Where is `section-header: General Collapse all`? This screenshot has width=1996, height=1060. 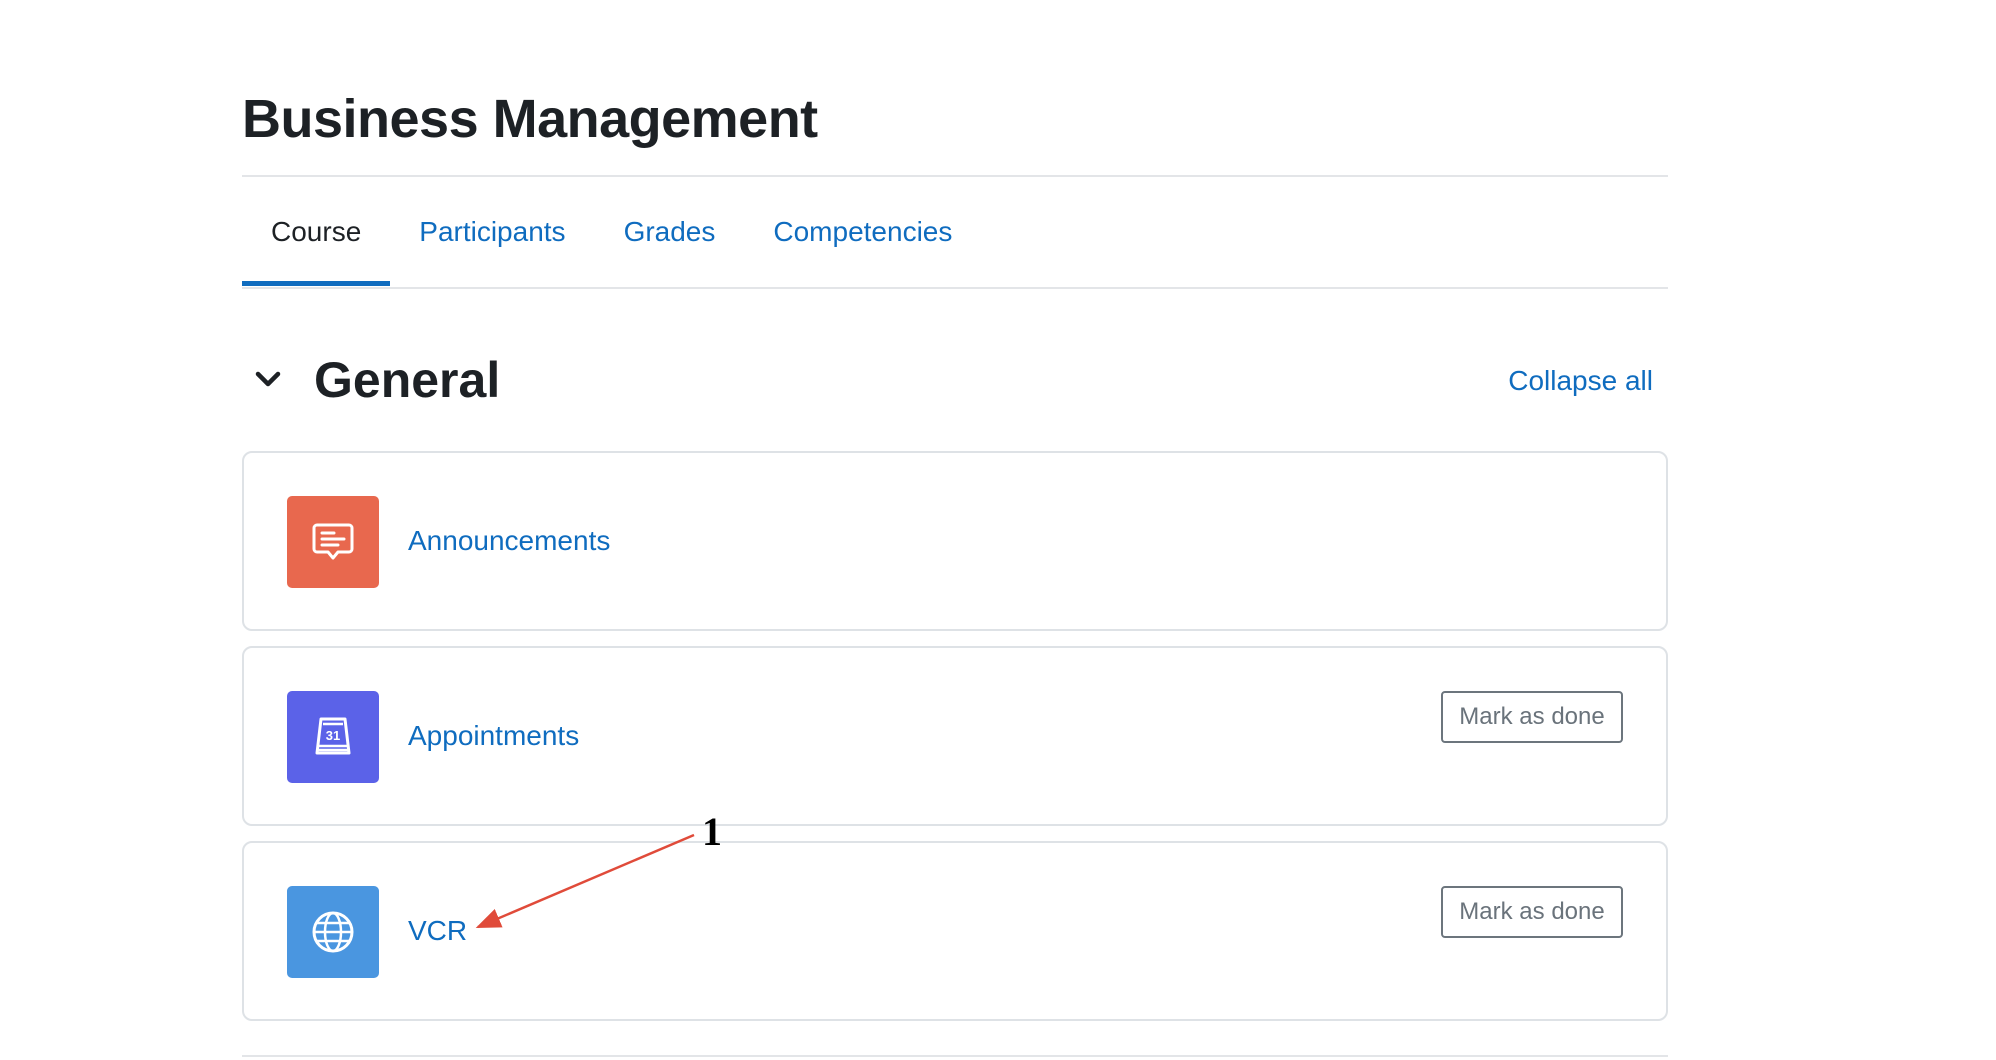
section-header: General Collapse all is located at coordinates (955, 380).